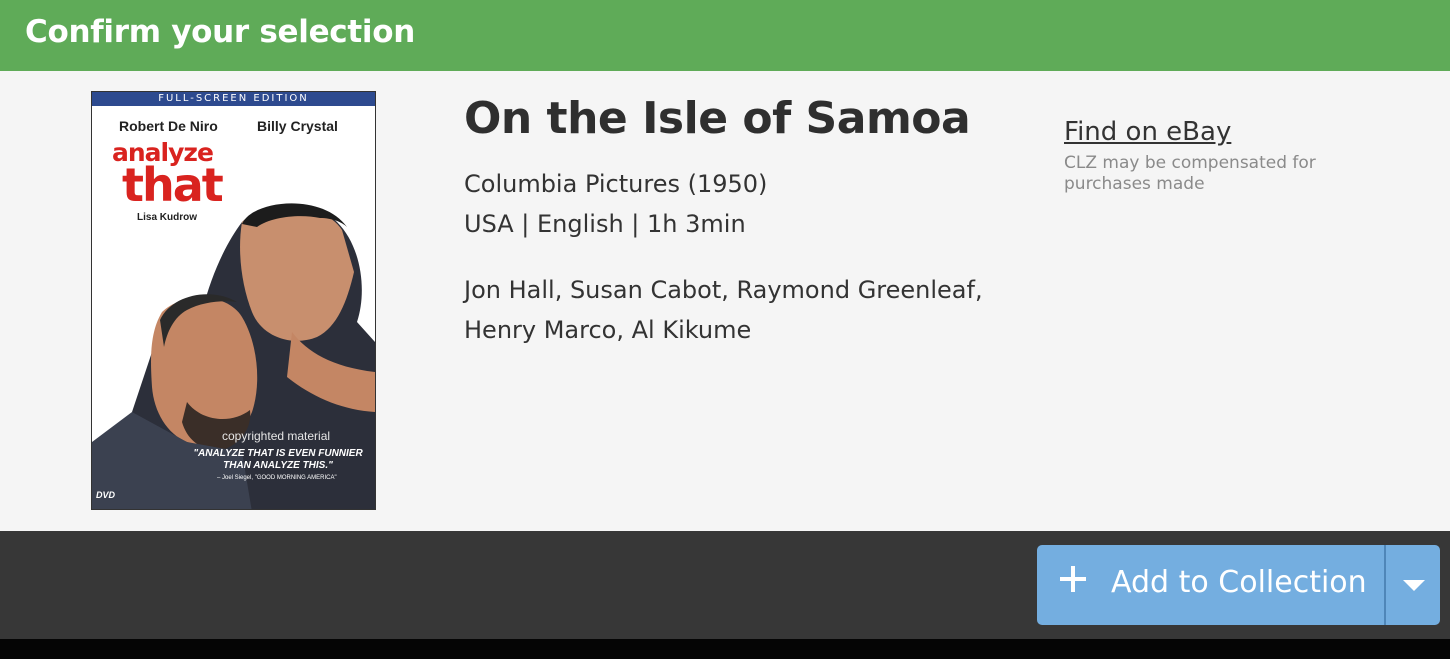  What do you see at coordinates (725, 649) in the screenshot?
I see `bottom-strip` at bounding box center [725, 649].